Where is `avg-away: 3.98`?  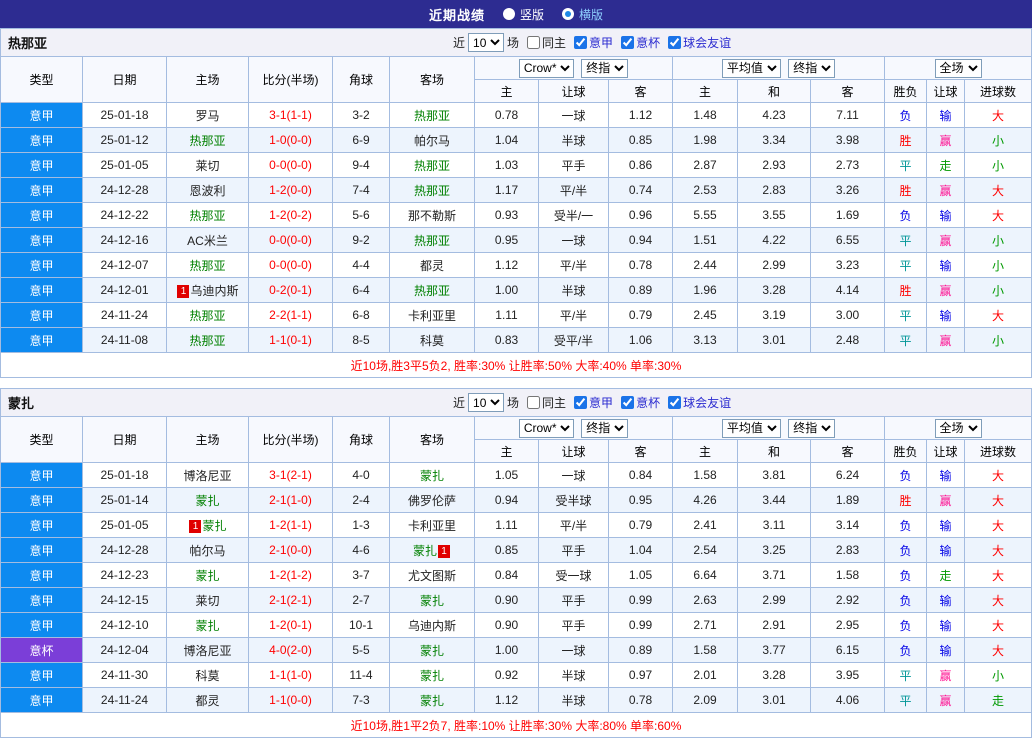
avg-away: 3.98 is located at coordinates (848, 140).